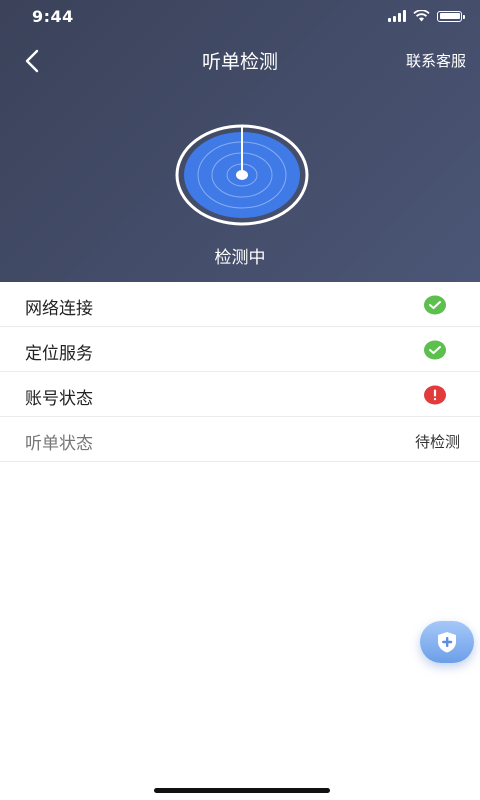 Image resolution: width=480 pixels, height=800 pixels. I want to click on check-row-network: 网络连接, so click(240, 304).